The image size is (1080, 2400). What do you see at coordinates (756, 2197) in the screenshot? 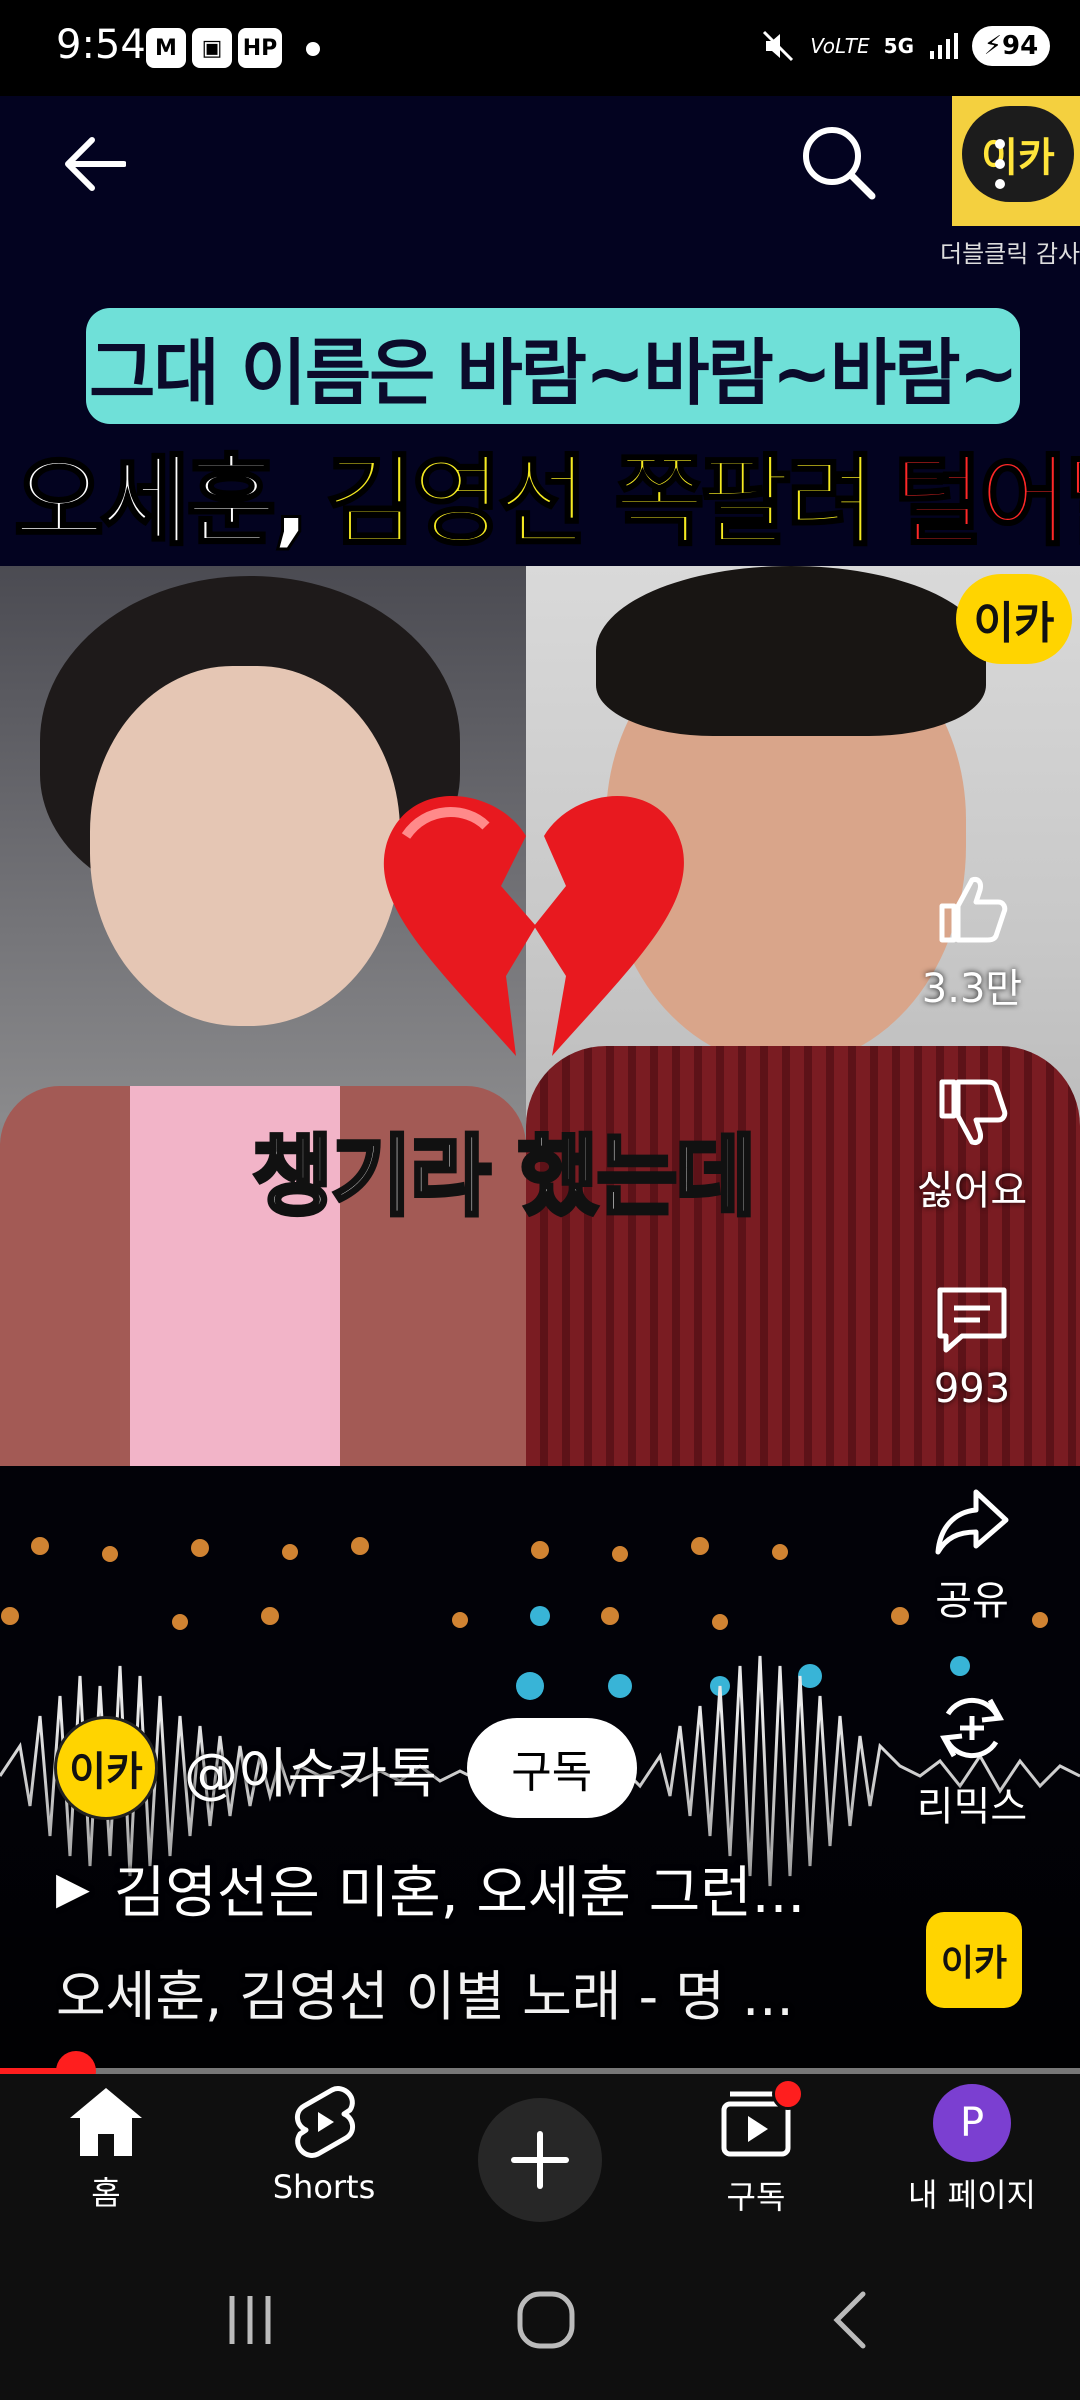
I see `nav-subscriptions-label: 구독` at bounding box center [756, 2197].